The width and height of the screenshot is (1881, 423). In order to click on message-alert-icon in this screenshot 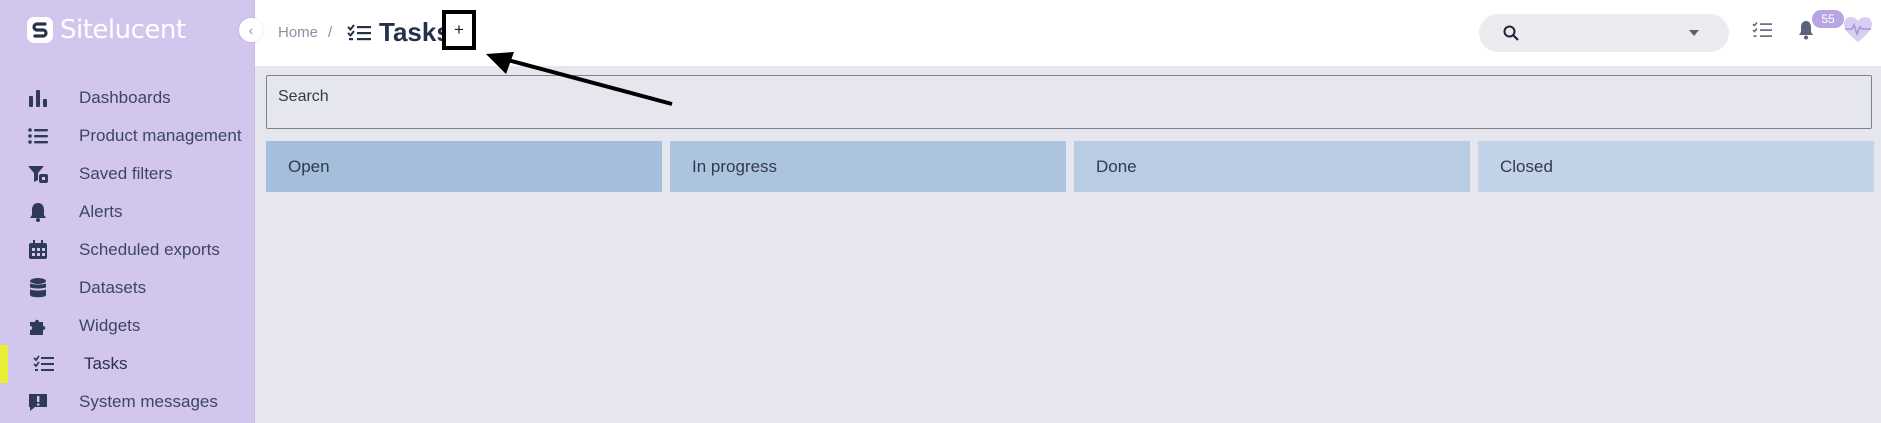, I will do `click(38, 402)`.